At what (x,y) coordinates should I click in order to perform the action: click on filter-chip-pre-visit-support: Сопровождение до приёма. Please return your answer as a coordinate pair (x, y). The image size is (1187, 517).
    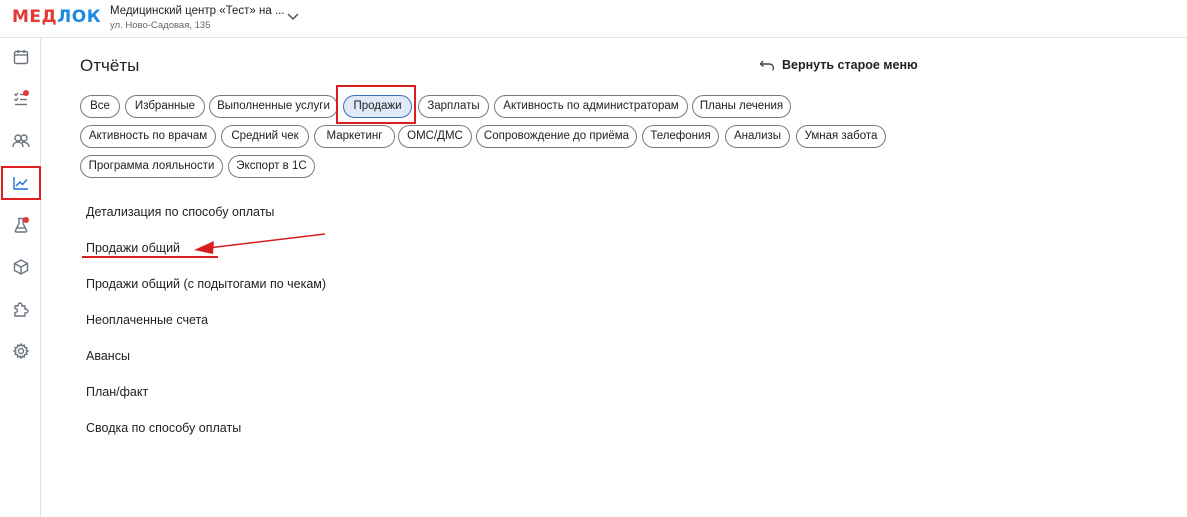
    Looking at the image, I should click on (556, 136).